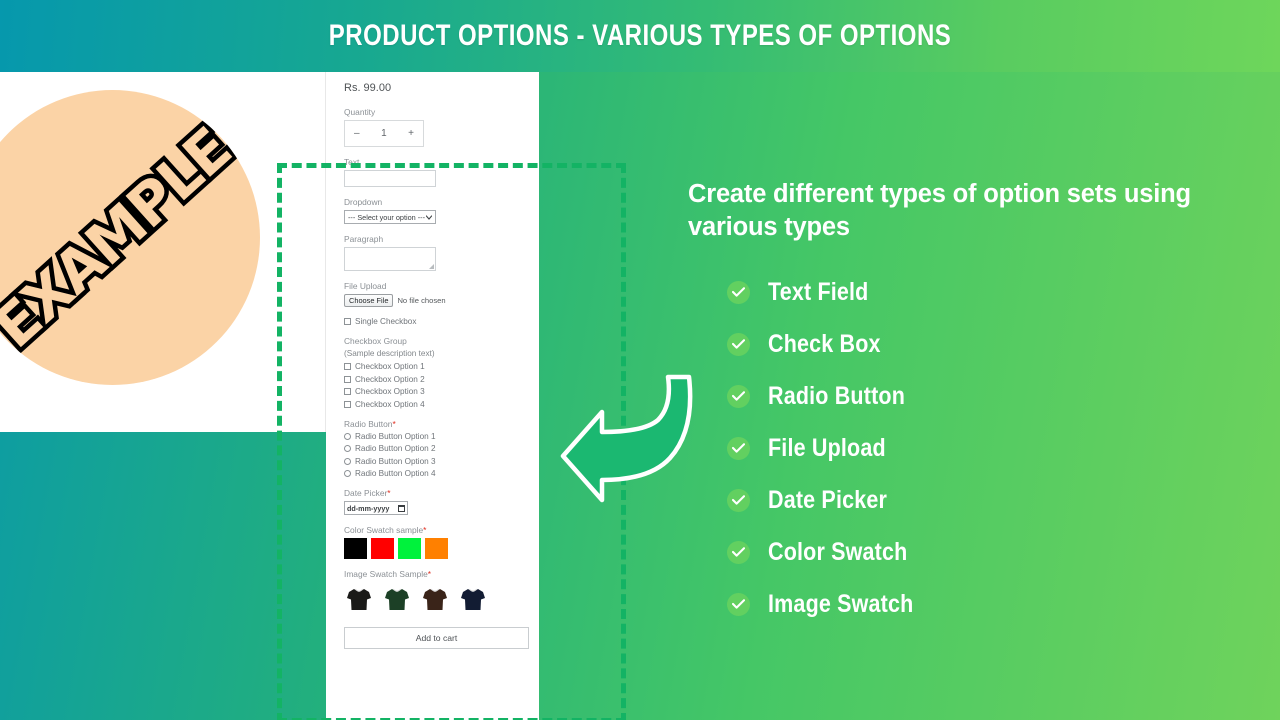 Image resolution: width=1280 pixels, height=720 pixels. Describe the element at coordinates (432, 424) in the screenshot. I see `radio-group-label: Radio Button*` at that location.